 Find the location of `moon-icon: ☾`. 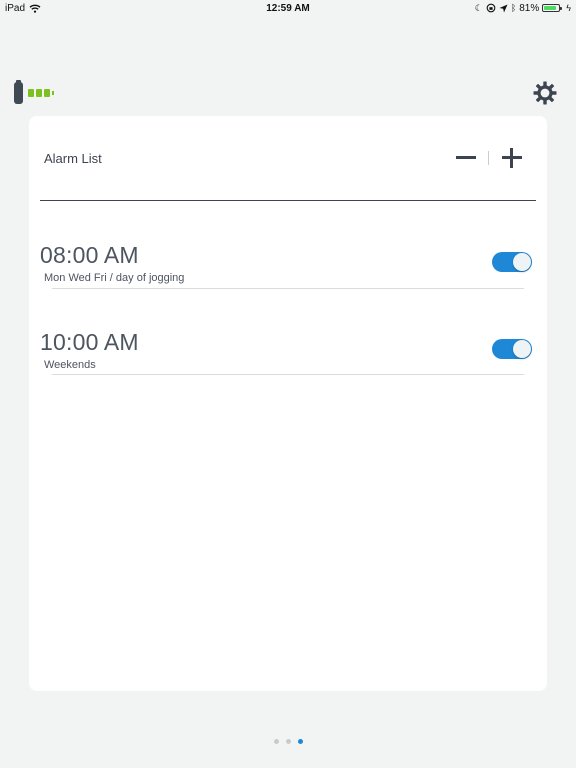

moon-icon: ☾ is located at coordinates (478, 8).